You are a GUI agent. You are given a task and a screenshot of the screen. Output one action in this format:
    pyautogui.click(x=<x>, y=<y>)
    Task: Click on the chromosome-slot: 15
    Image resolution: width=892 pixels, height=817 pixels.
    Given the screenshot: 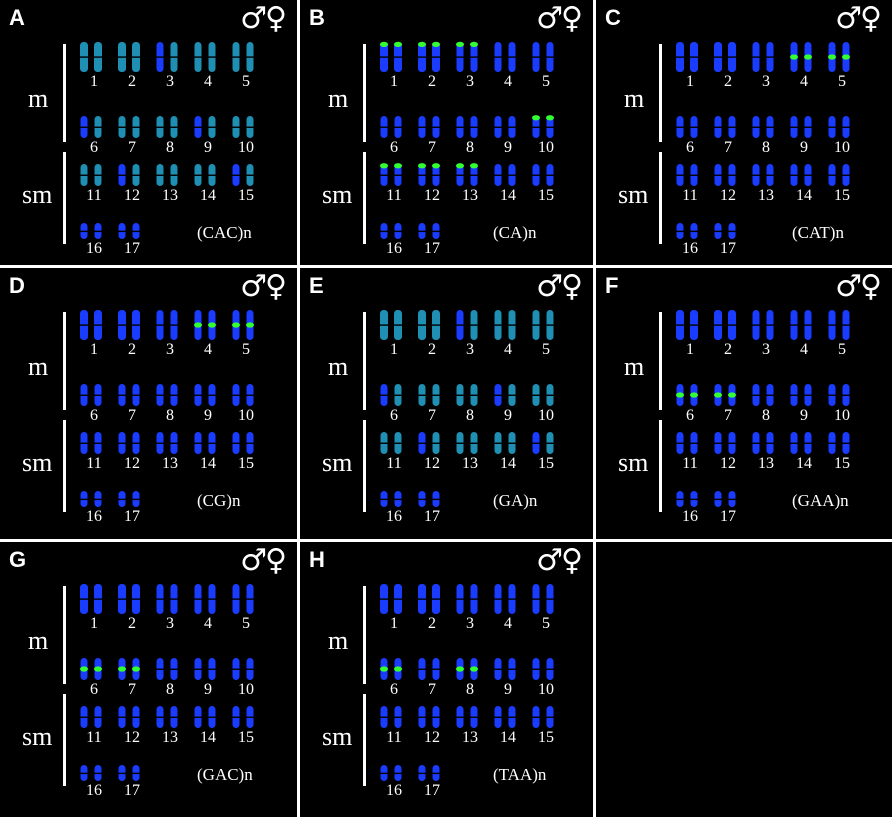 What is the action you would take?
    pyautogui.click(x=246, y=178)
    